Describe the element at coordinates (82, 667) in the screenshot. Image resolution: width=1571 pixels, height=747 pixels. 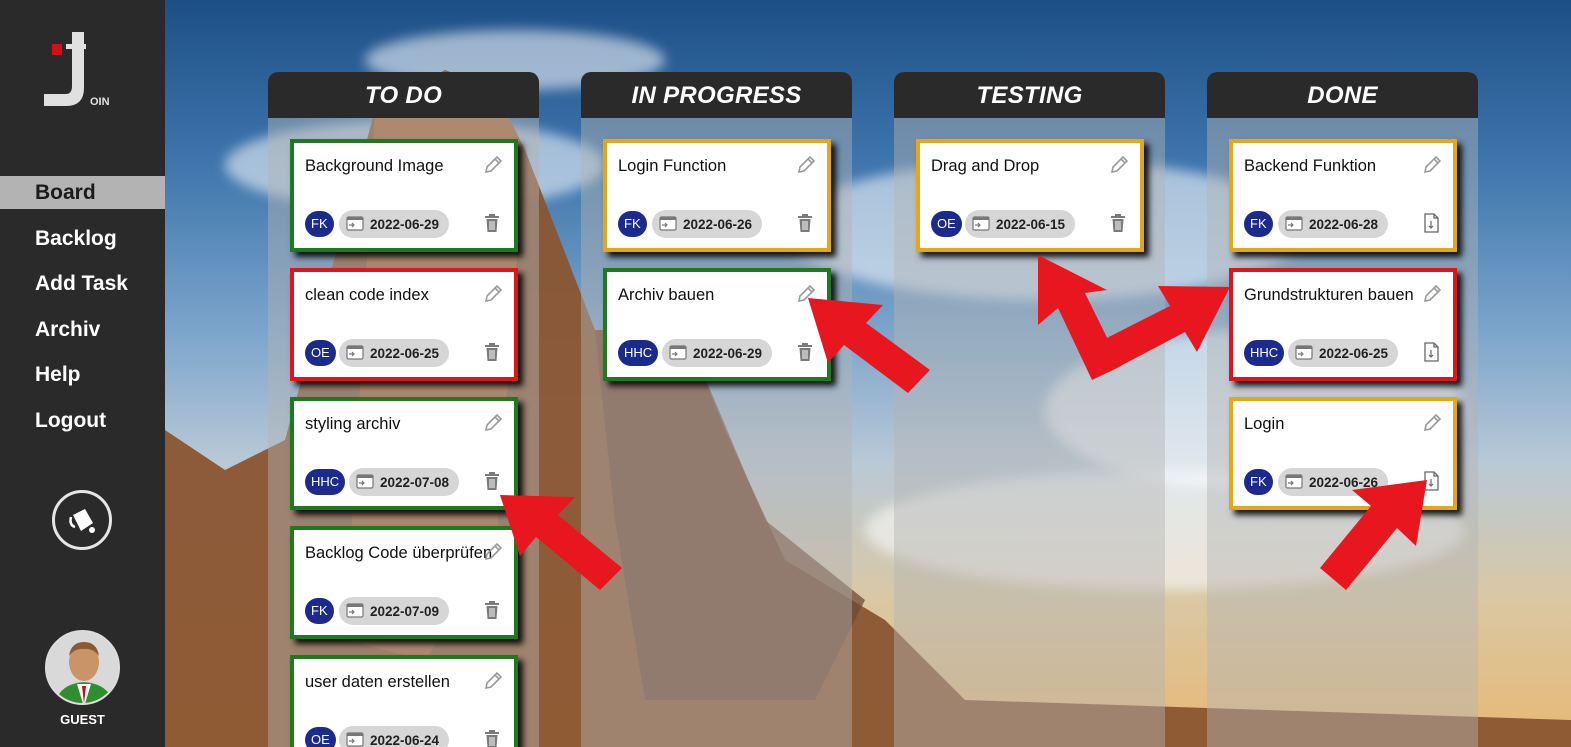
I see `user-avatar` at that location.